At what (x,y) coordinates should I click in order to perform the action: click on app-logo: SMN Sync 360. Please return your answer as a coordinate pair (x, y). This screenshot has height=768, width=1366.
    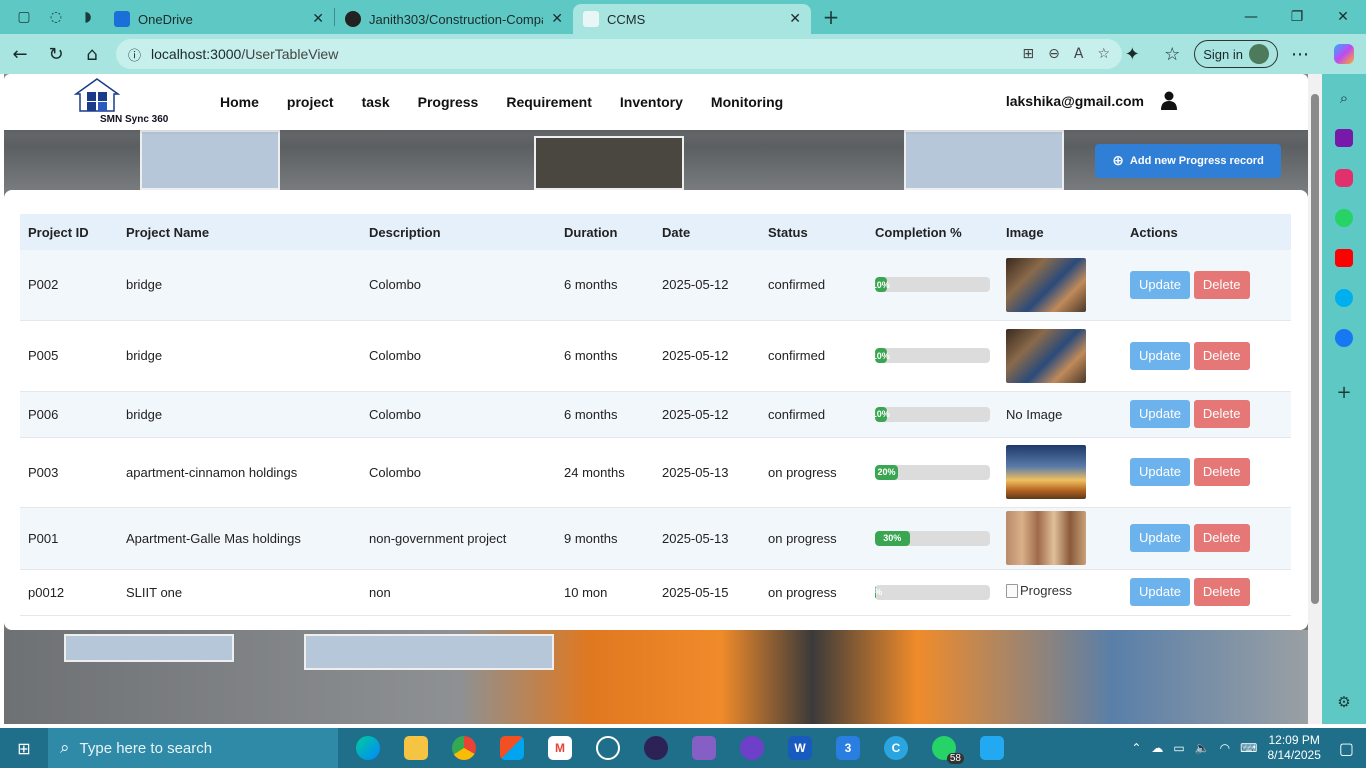
    Looking at the image, I should click on (129, 103).